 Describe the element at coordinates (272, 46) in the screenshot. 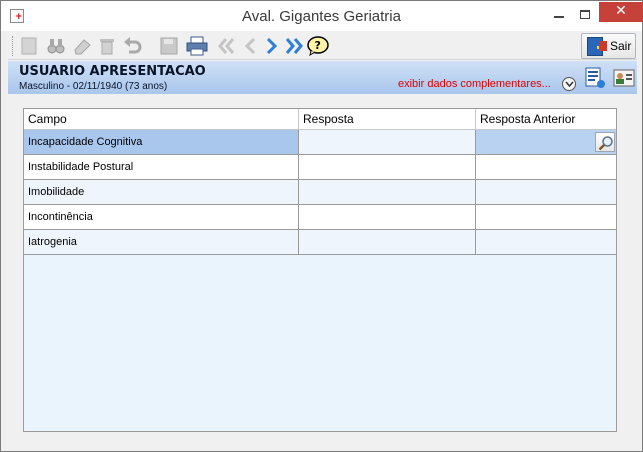

I see `next-record-icon` at that location.